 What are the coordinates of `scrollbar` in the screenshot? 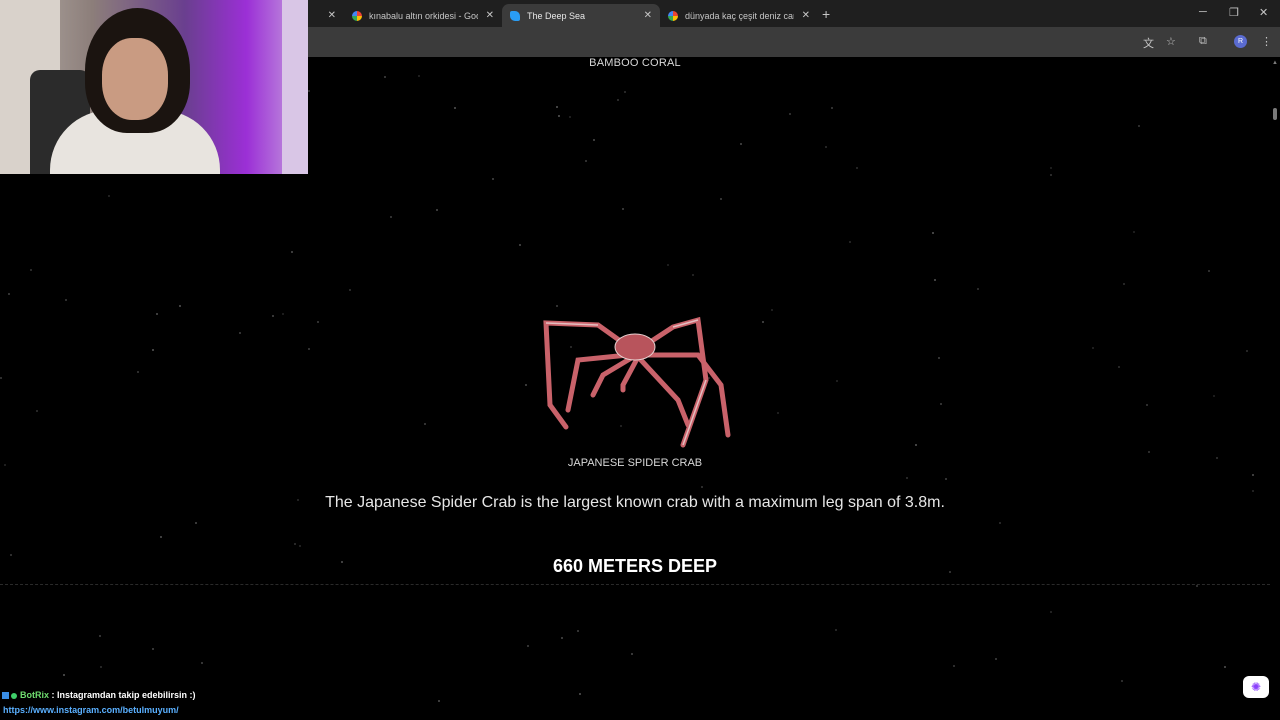 It's located at (1275, 388).